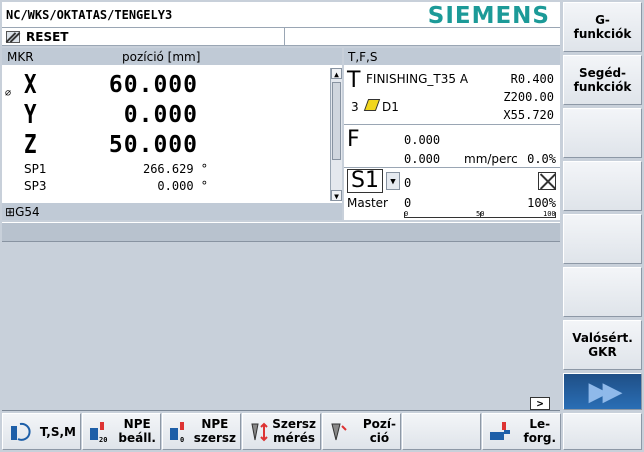 The width and height of the screenshot is (644, 452). Describe the element at coordinates (422, 159) in the screenshot. I see `feed-actual: 0.000` at that location.